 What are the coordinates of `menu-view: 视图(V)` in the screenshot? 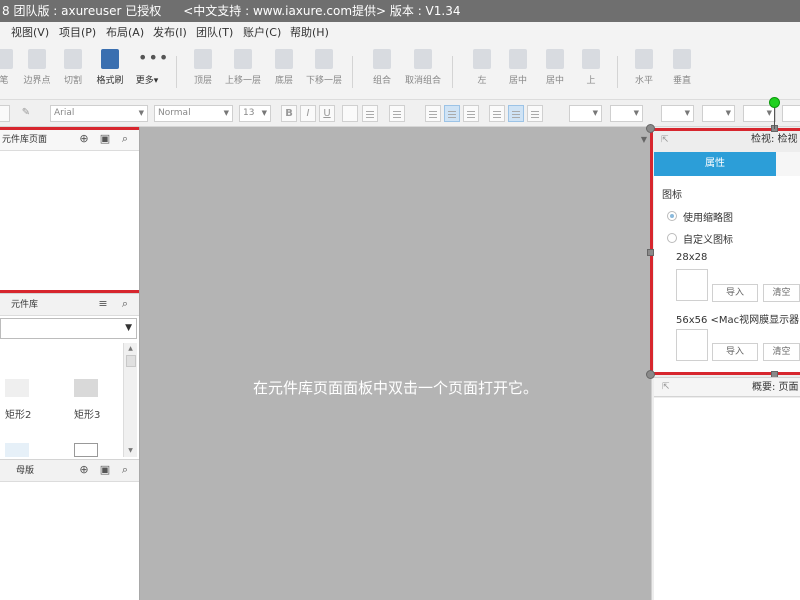 It's located at (30, 33).